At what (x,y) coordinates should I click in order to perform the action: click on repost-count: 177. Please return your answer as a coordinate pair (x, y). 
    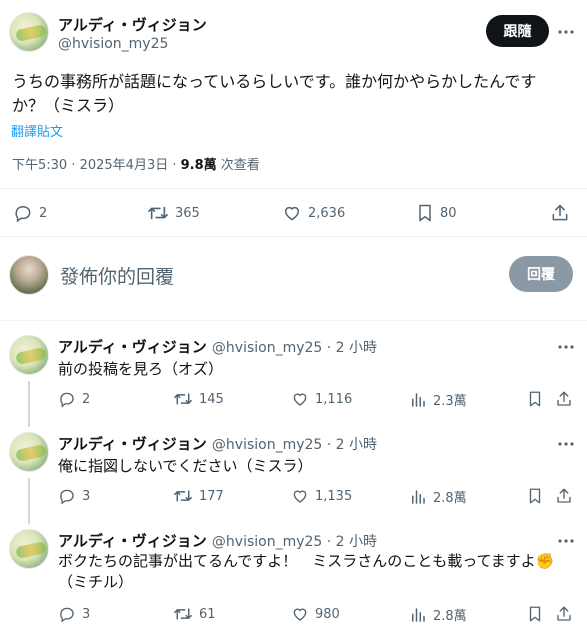
    Looking at the image, I should click on (211, 496).